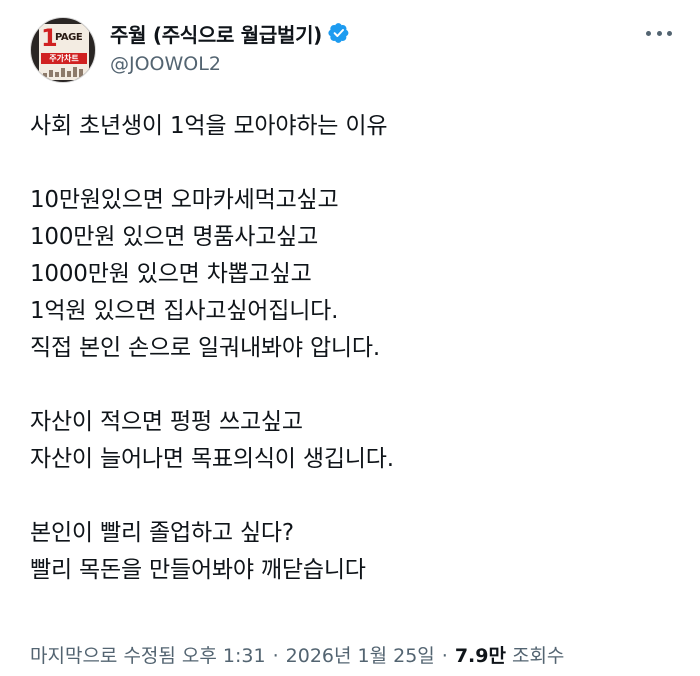 The height and width of the screenshot is (676, 700). Describe the element at coordinates (659, 33) in the screenshot. I see `more-options-icon` at that location.